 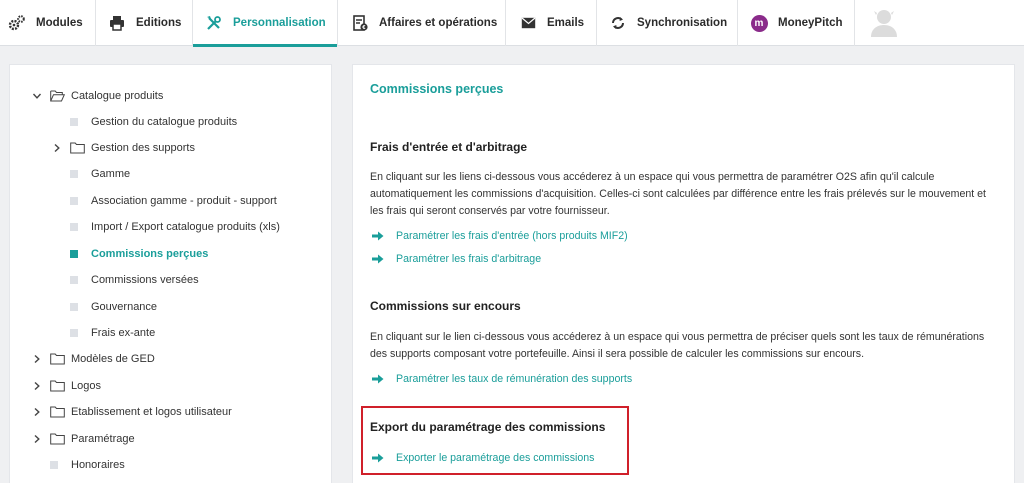 What do you see at coordinates (185, 227) in the screenshot?
I see `sidebar-item-label: Import / Export catalogue produits (xls)` at bounding box center [185, 227].